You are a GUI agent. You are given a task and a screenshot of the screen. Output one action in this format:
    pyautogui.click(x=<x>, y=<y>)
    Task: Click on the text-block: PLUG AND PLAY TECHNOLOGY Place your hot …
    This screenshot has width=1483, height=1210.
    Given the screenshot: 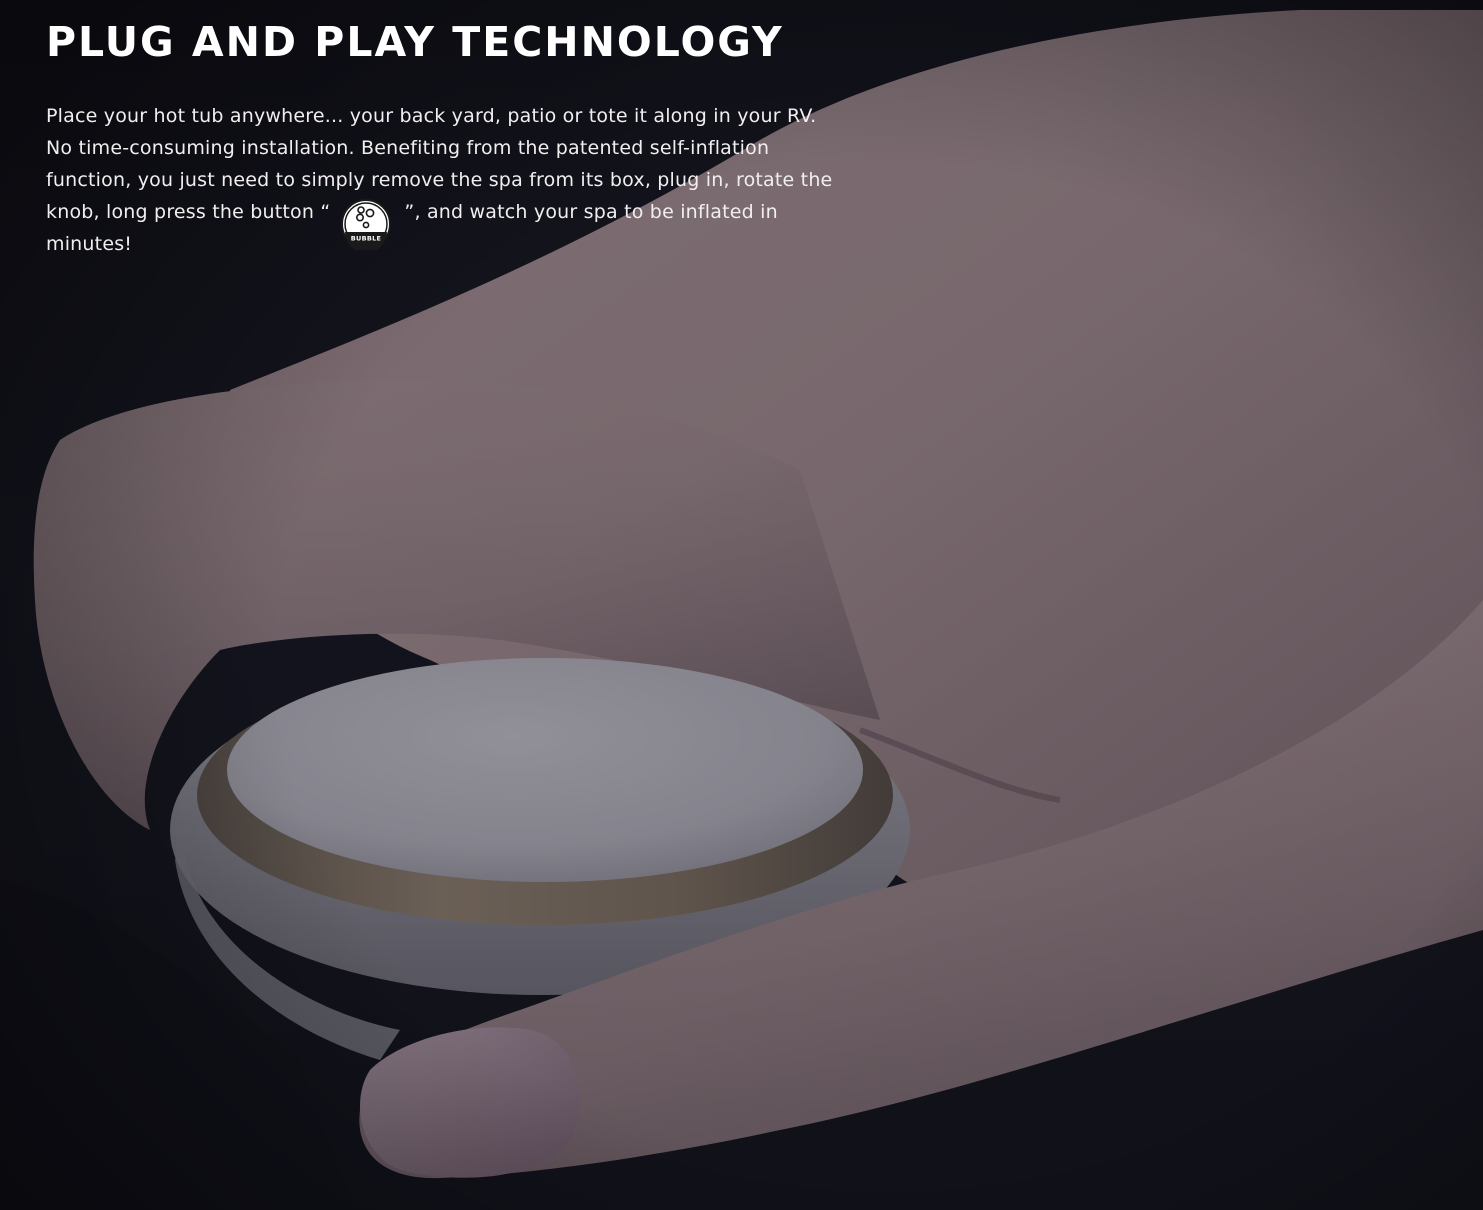 What is the action you would take?
    pyautogui.click(x=446, y=137)
    